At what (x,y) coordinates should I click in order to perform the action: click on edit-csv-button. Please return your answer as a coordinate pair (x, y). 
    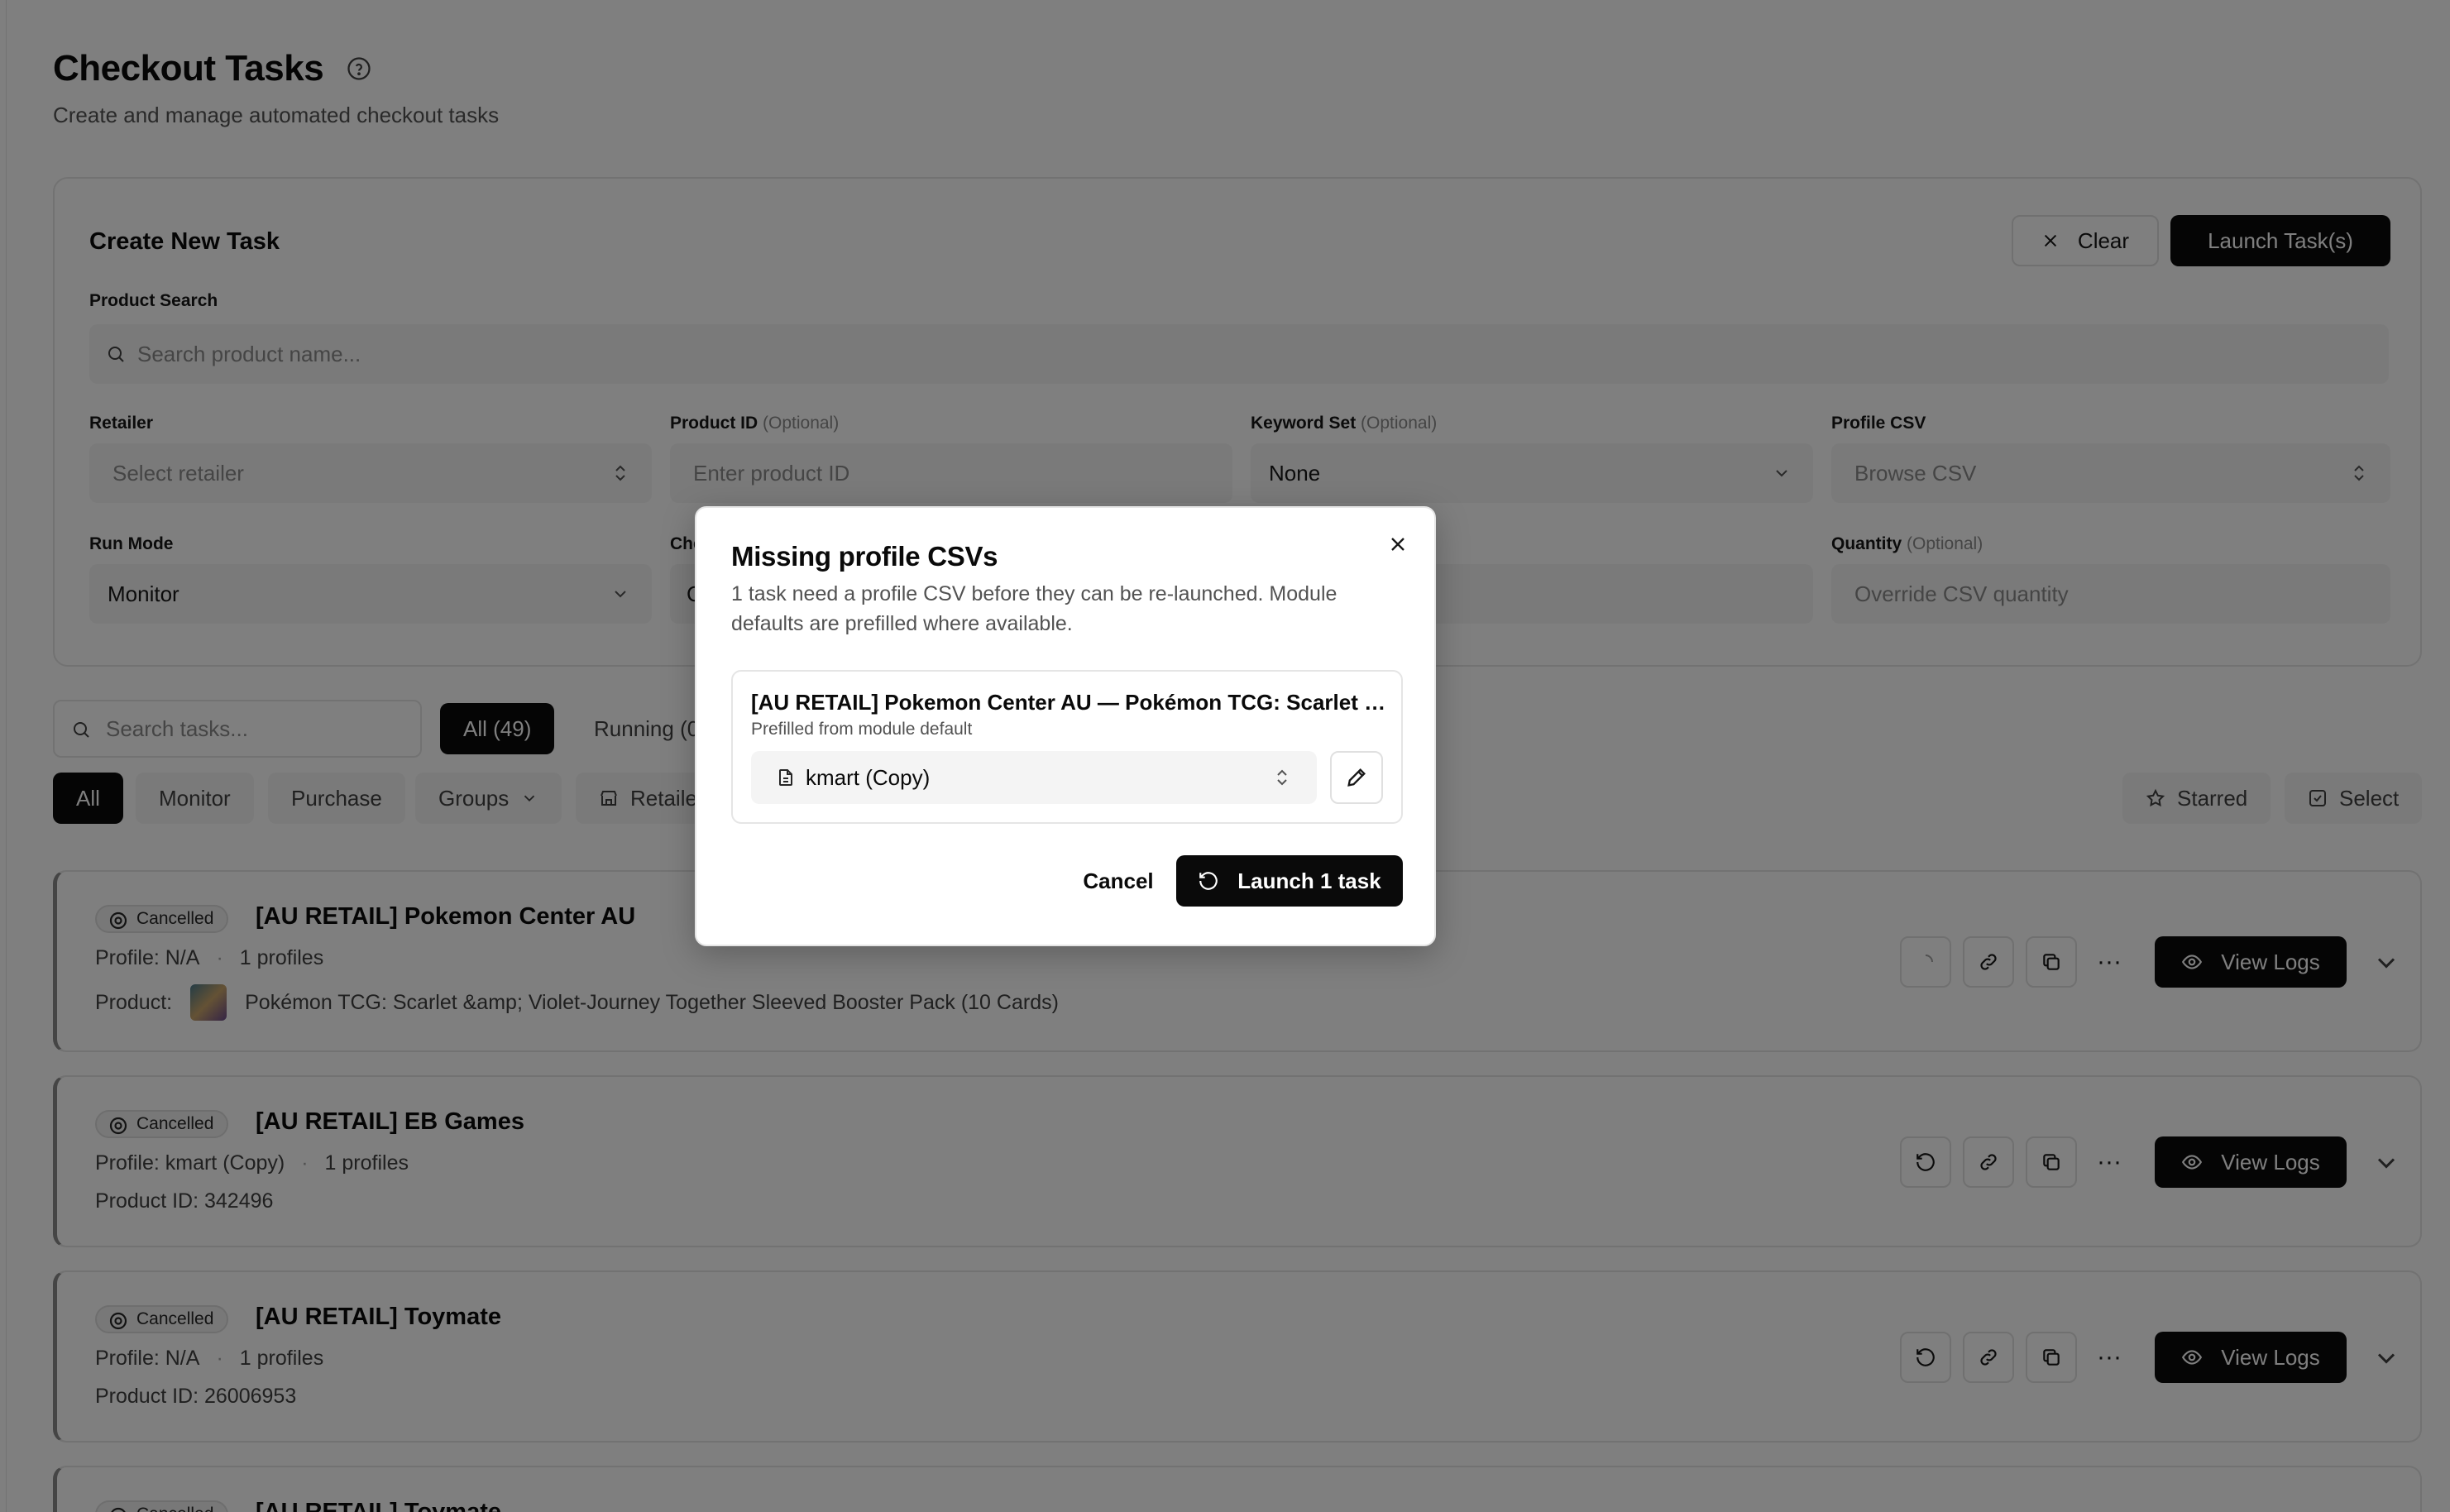
    Looking at the image, I should click on (1356, 777).